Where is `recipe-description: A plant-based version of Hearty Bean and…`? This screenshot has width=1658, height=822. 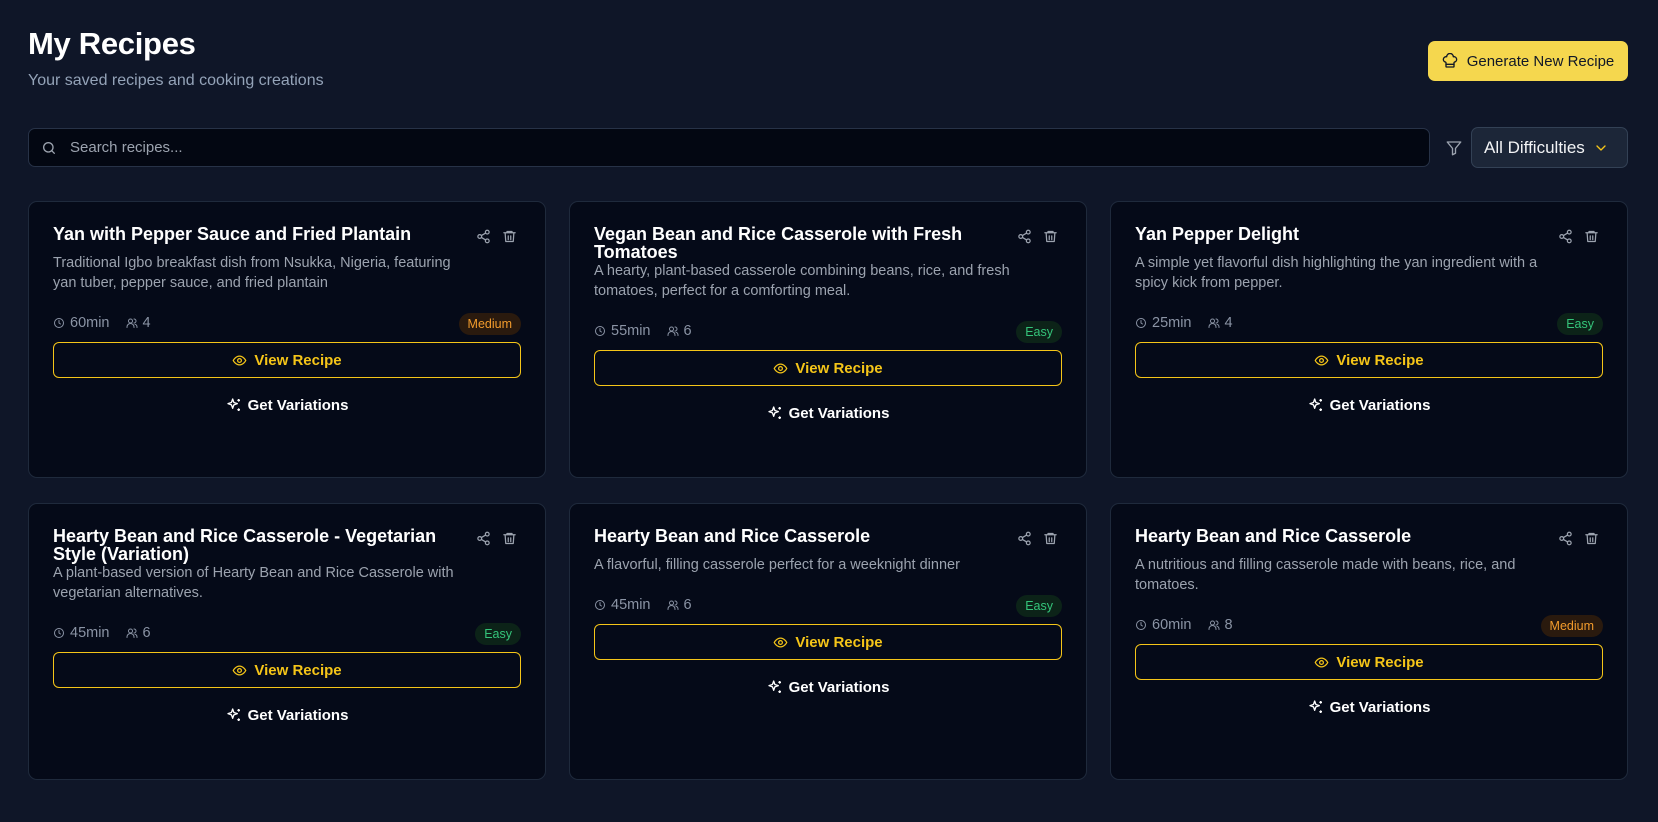
recipe-description: A plant-based version of Hearty Bean and… is located at coordinates (253, 583).